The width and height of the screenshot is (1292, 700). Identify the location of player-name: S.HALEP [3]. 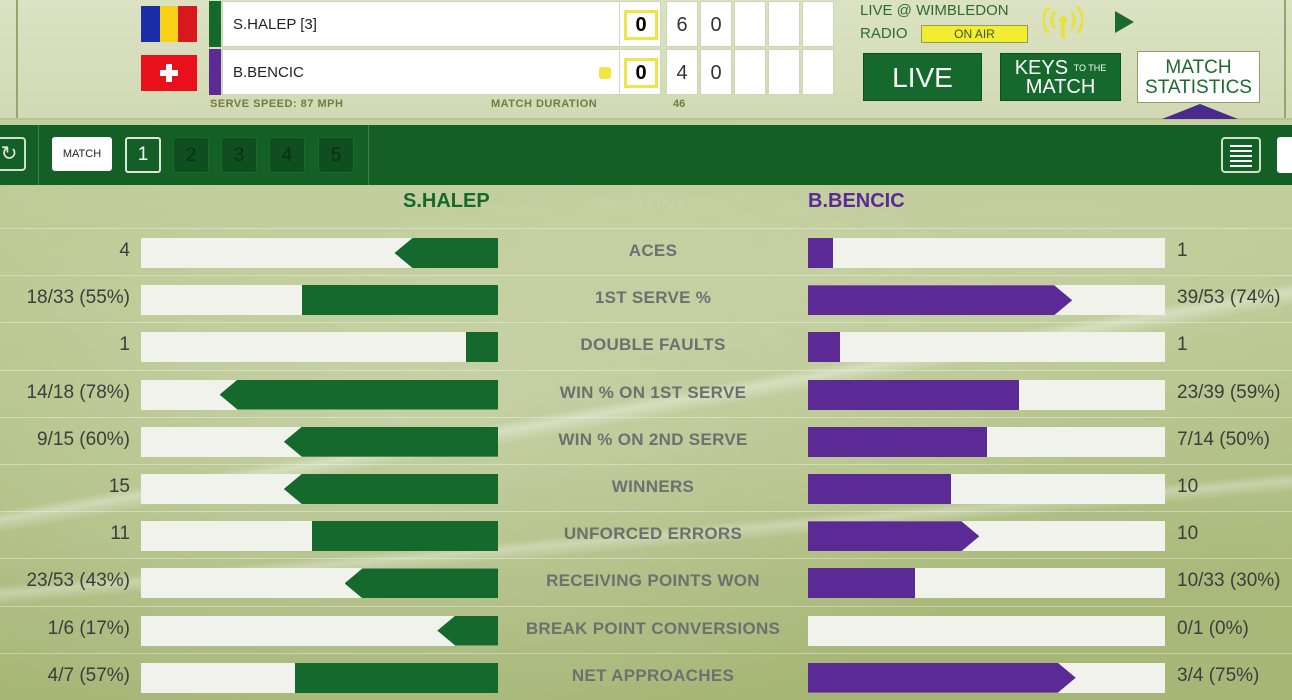
(422, 24).